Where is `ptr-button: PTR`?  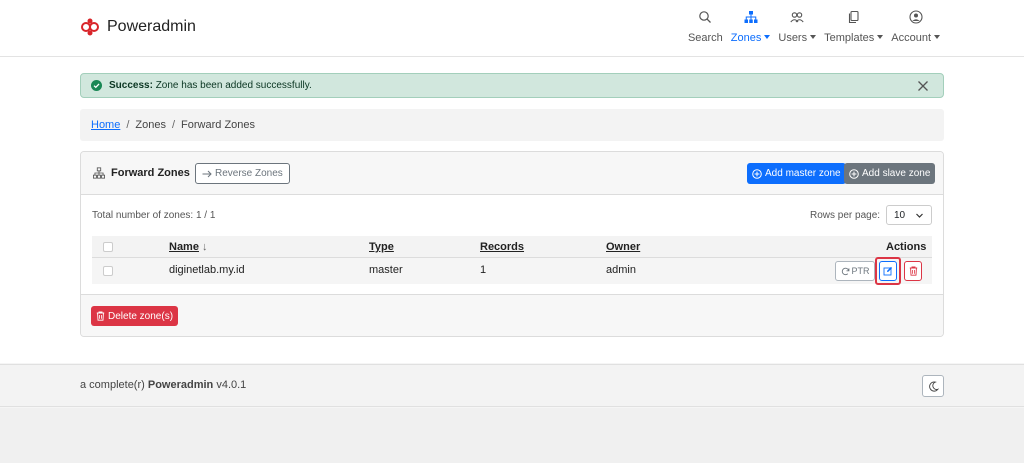
ptr-button: PTR is located at coordinates (855, 271).